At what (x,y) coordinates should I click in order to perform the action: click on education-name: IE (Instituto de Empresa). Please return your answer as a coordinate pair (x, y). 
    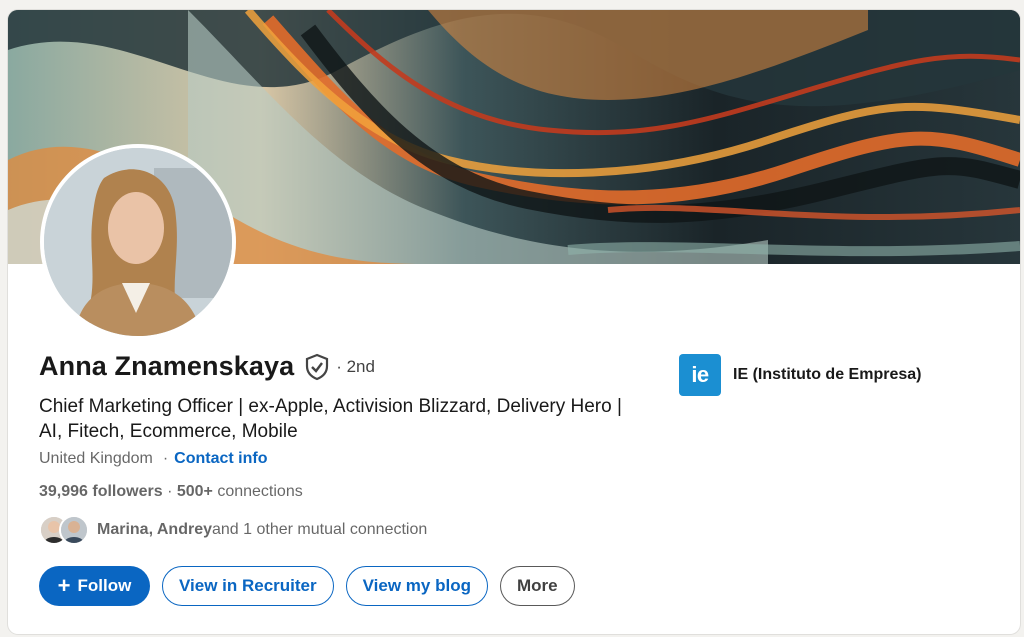
    Looking at the image, I should click on (827, 374).